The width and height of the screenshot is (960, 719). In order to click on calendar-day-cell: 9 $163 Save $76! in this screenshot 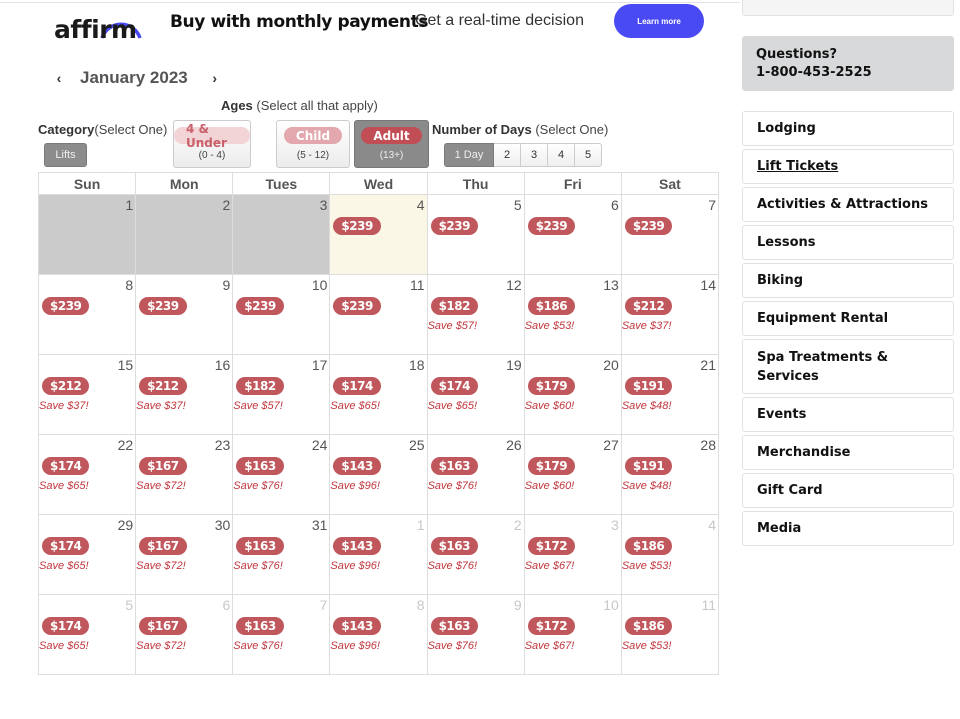, I will do `click(475, 634)`.